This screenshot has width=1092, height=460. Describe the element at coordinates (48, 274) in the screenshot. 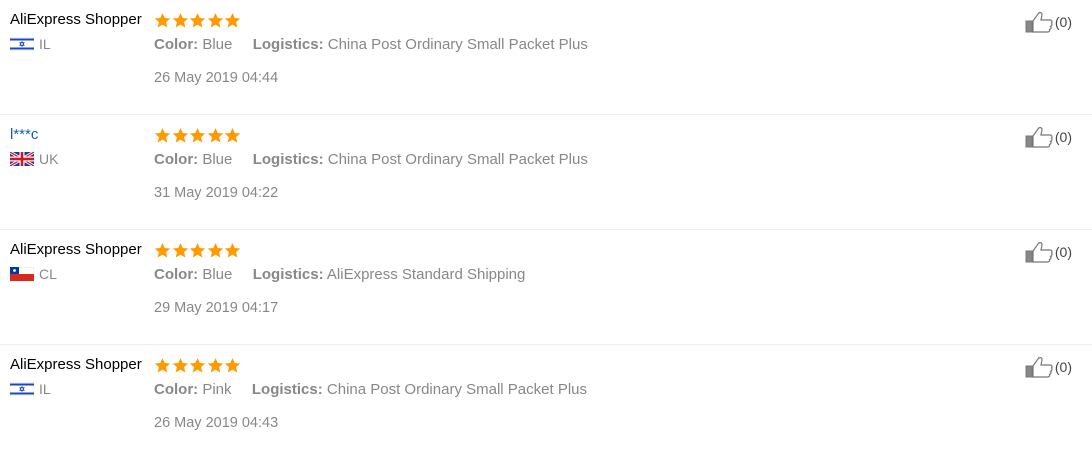

I see `country-code: CL` at that location.